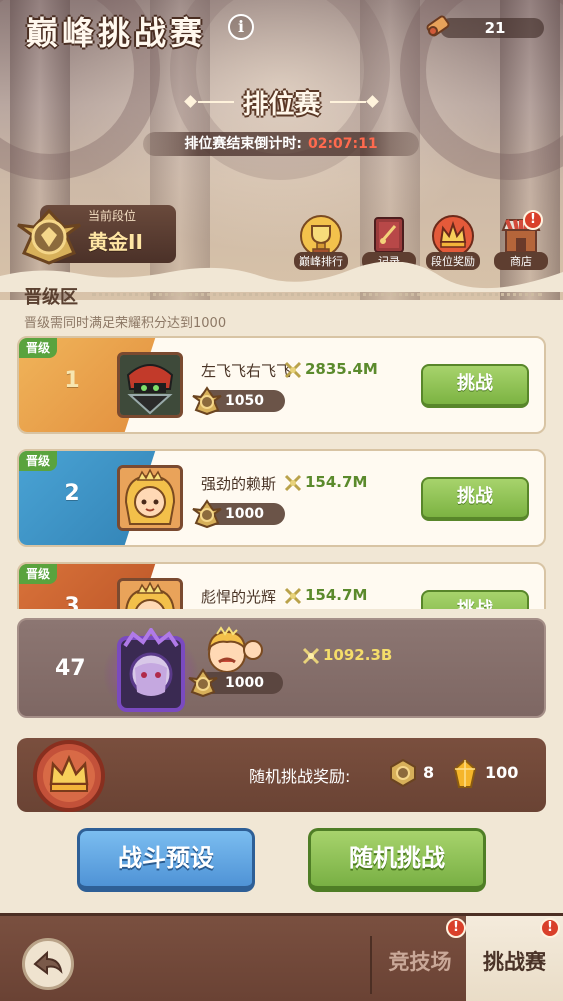 This screenshot has width=563, height=1001. I want to click on self-power: 1092.3B, so click(358, 655).